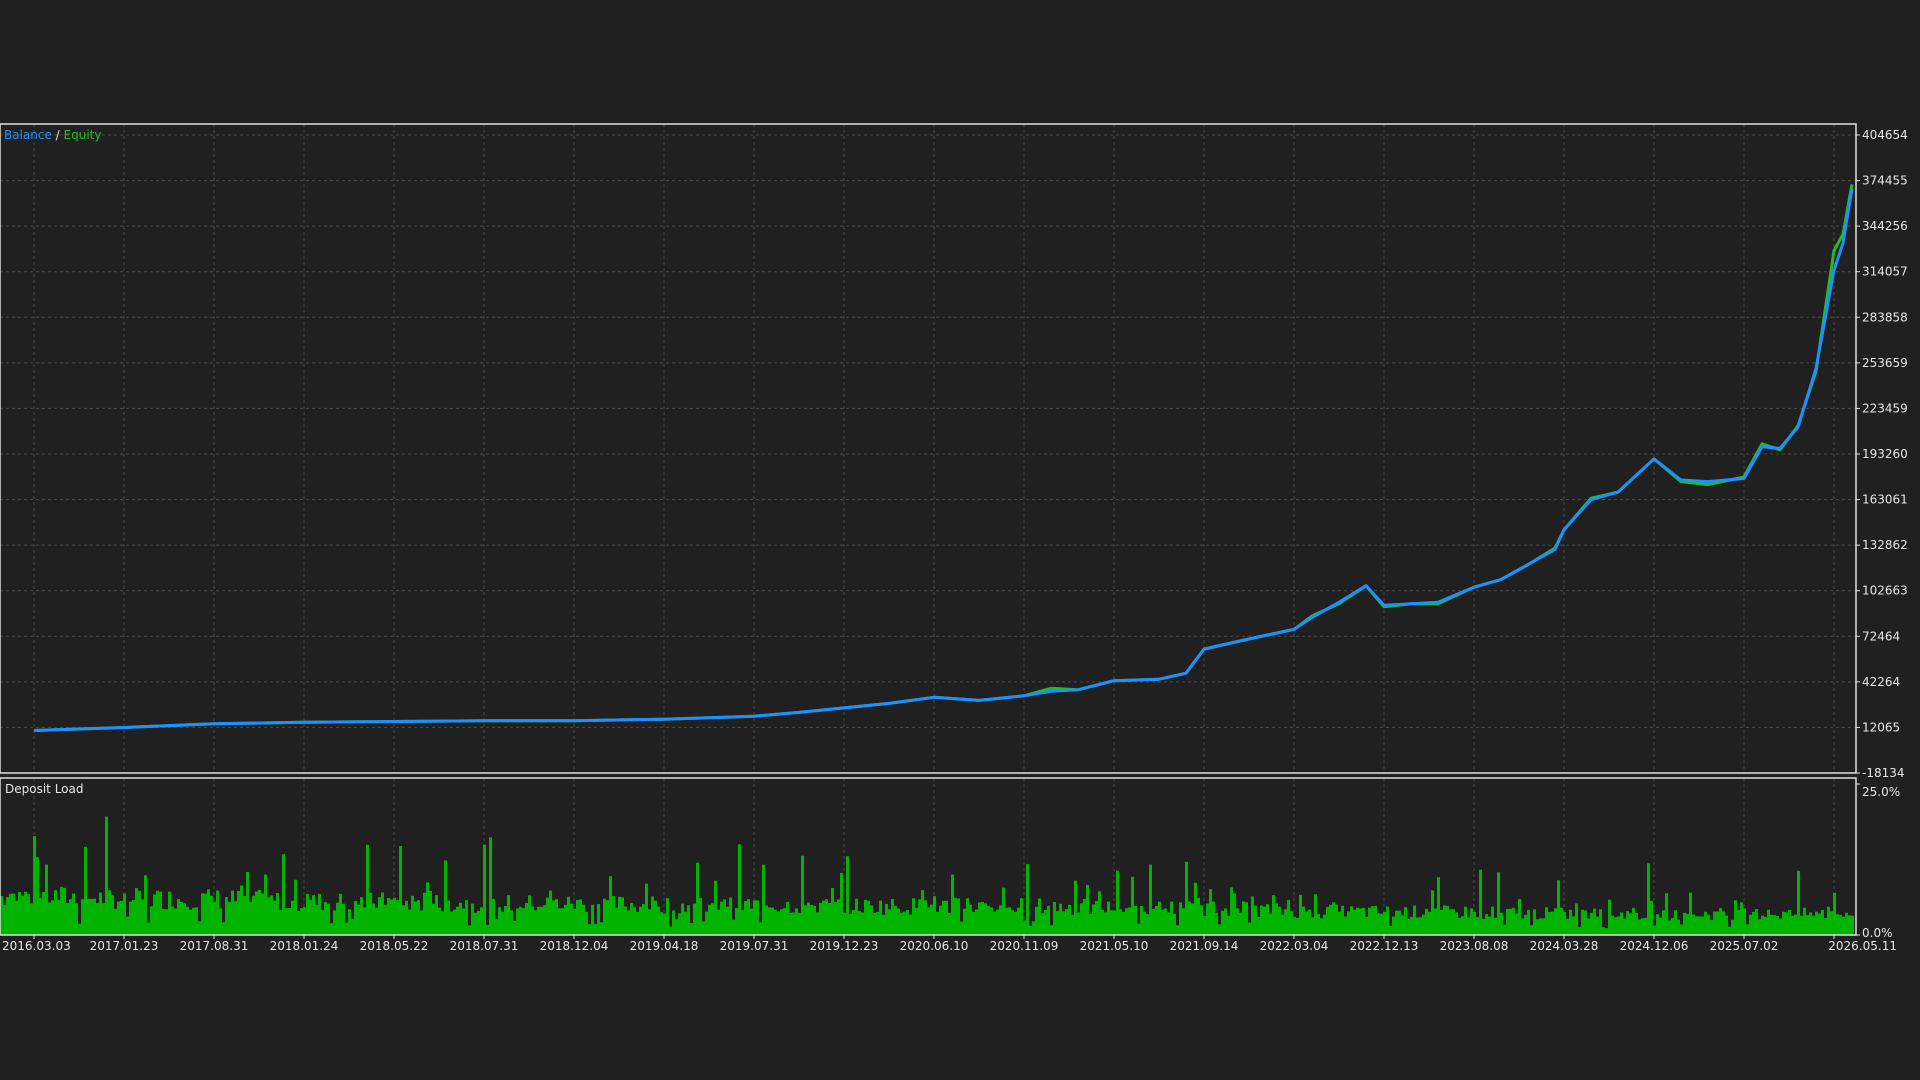 This screenshot has width=1920, height=1080. I want to click on legend-balance: Balance, so click(28, 135).